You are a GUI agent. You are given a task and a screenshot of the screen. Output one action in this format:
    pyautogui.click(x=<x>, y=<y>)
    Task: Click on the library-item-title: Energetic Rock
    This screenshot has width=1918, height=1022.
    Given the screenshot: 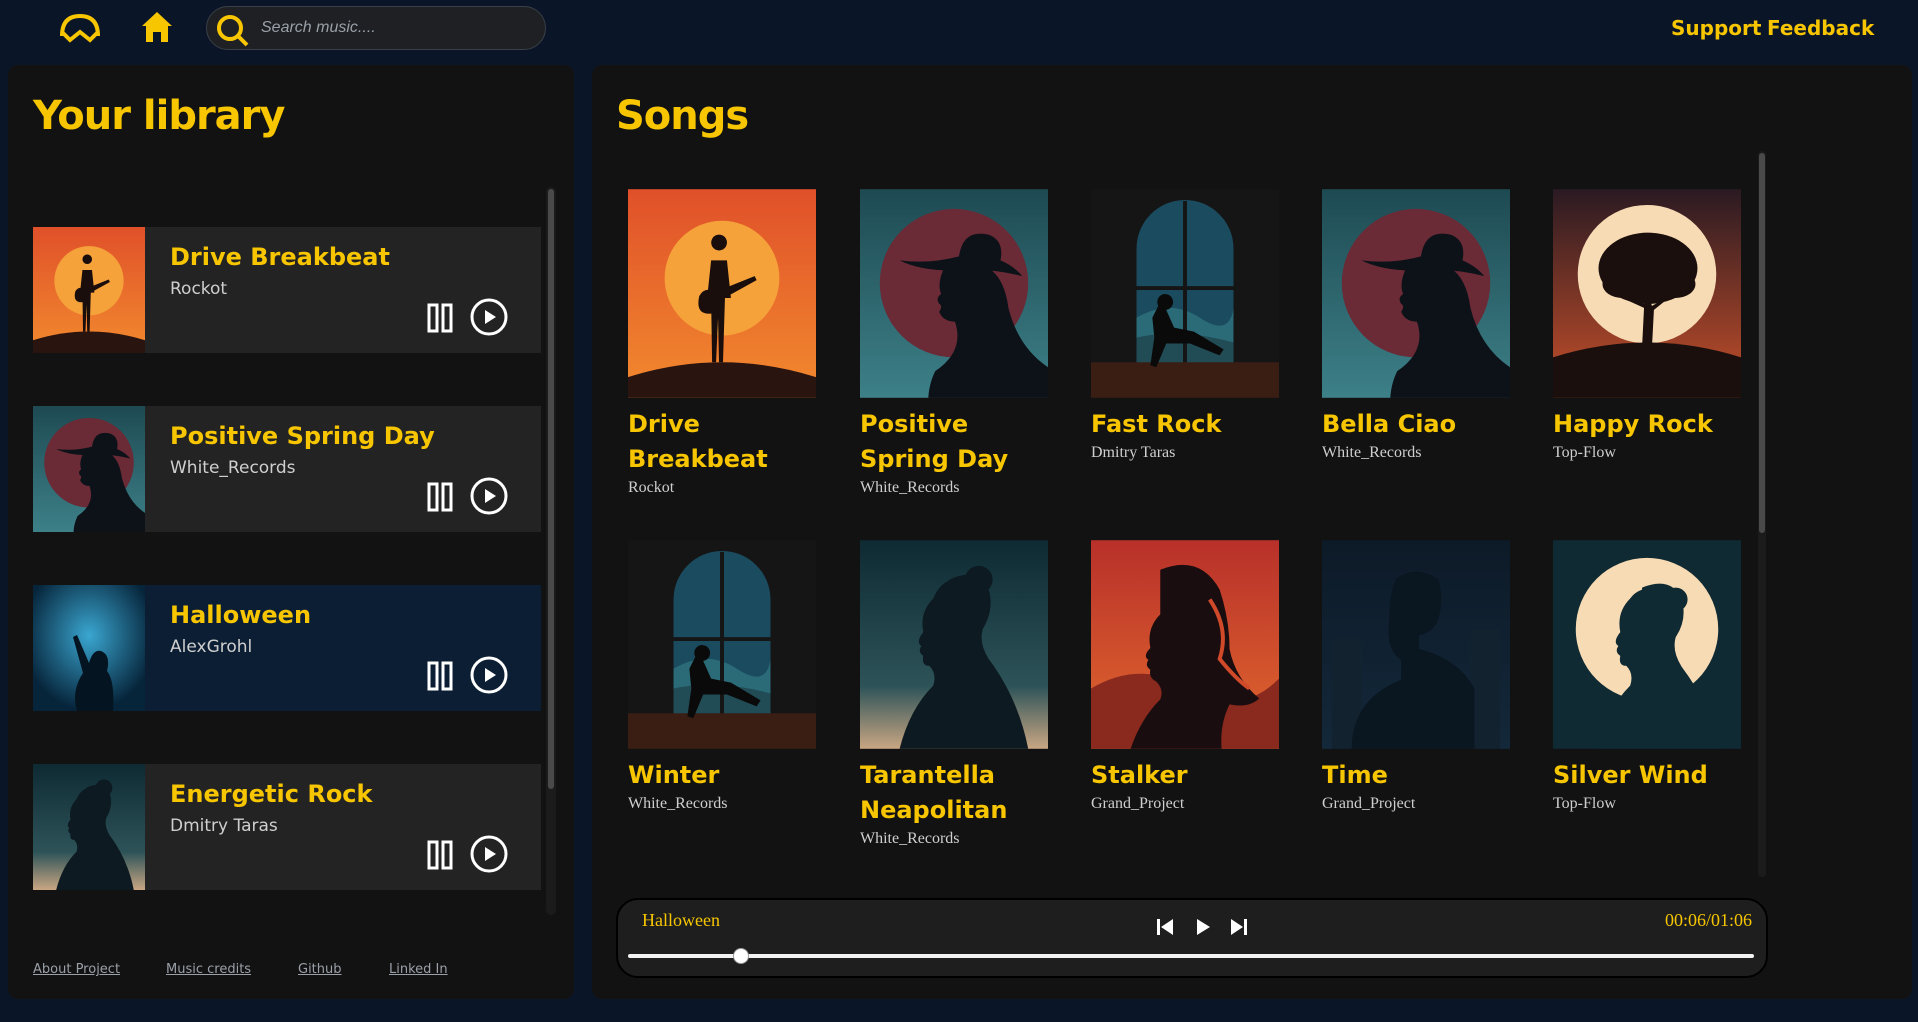 What is the action you would take?
    pyautogui.click(x=271, y=794)
    